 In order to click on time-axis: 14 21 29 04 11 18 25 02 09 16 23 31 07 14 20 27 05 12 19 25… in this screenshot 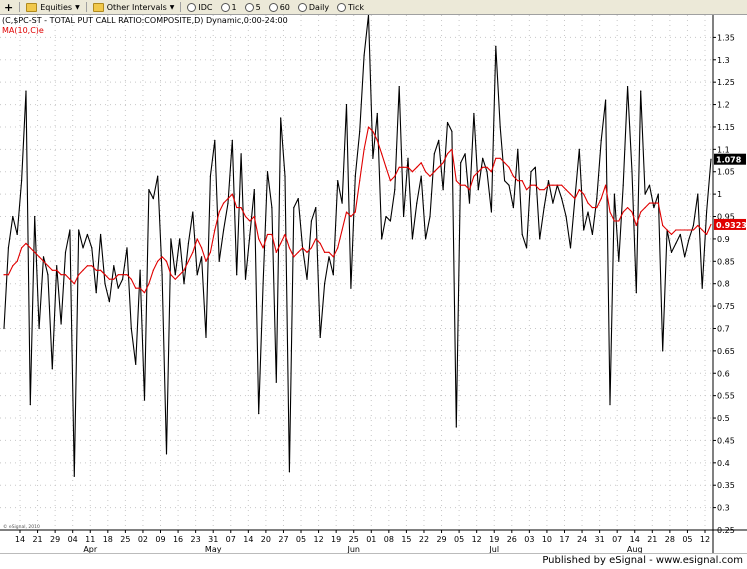, I will do `click(362, 542)`.